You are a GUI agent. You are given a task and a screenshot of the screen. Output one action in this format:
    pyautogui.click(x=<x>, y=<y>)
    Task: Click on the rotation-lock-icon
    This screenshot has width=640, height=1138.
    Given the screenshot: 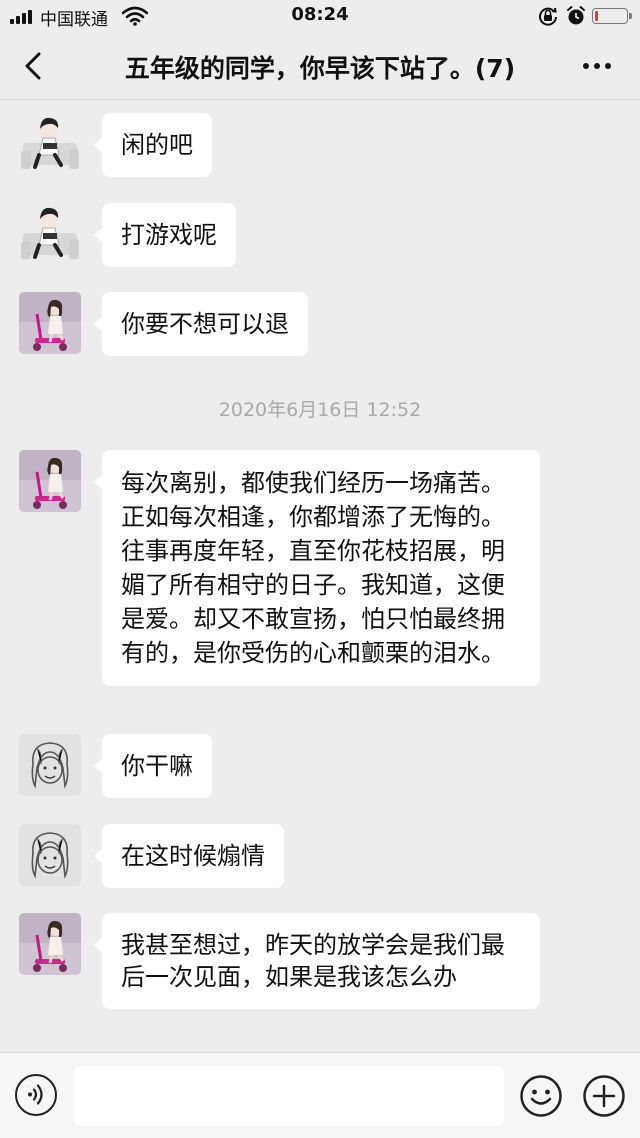 What is the action you would take?
    pyautogui.click(x=548, y=16)
    